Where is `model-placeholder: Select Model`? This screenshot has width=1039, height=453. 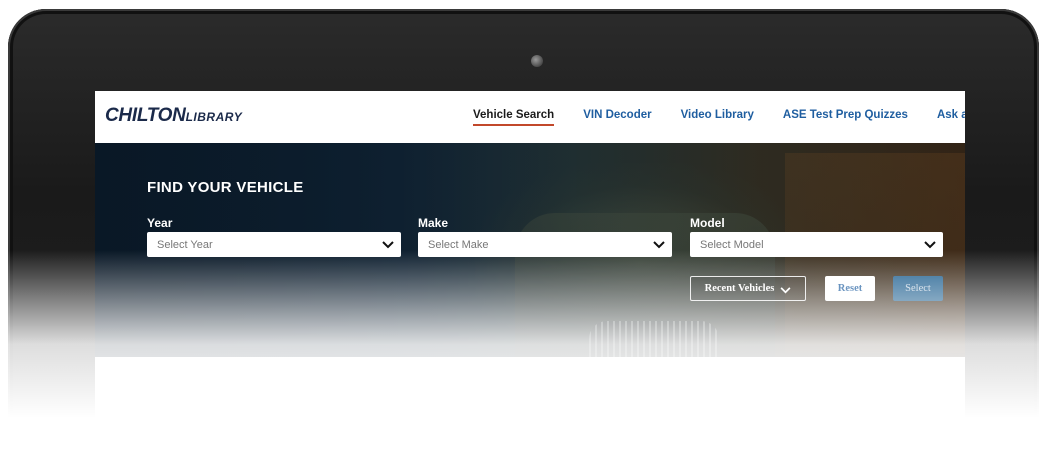 model-placeholder: Select Model is located at coordinates (732, 244).